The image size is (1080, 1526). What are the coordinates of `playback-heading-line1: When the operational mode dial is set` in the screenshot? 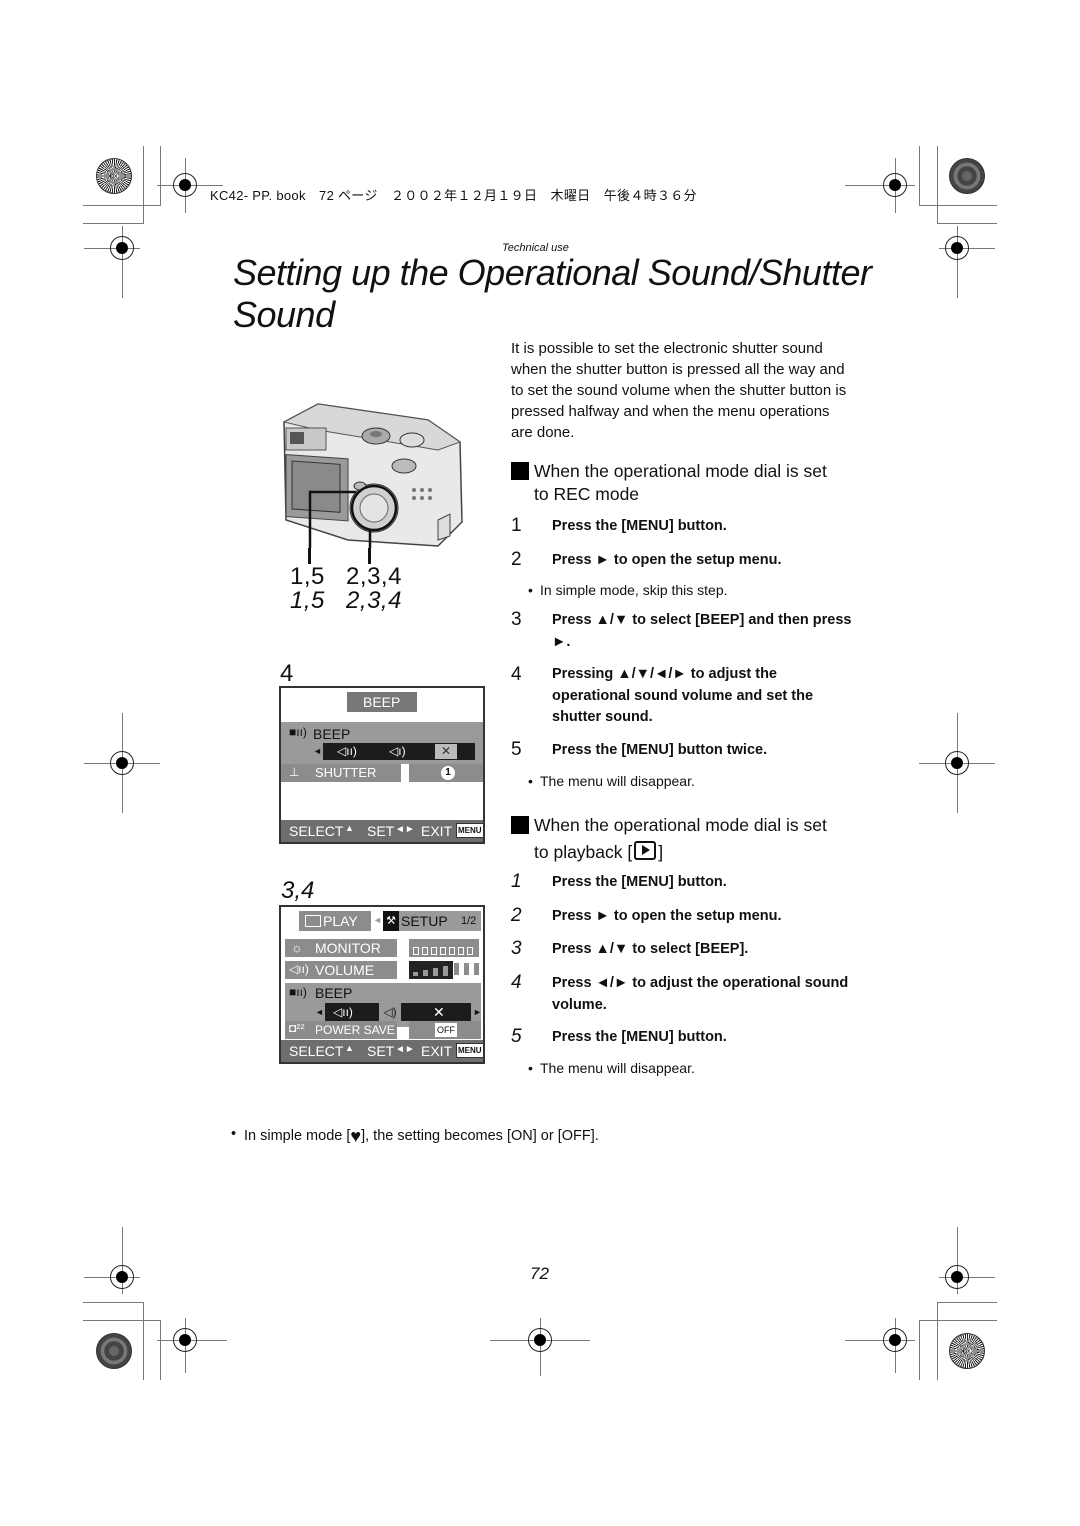 It's located at (680, 825).